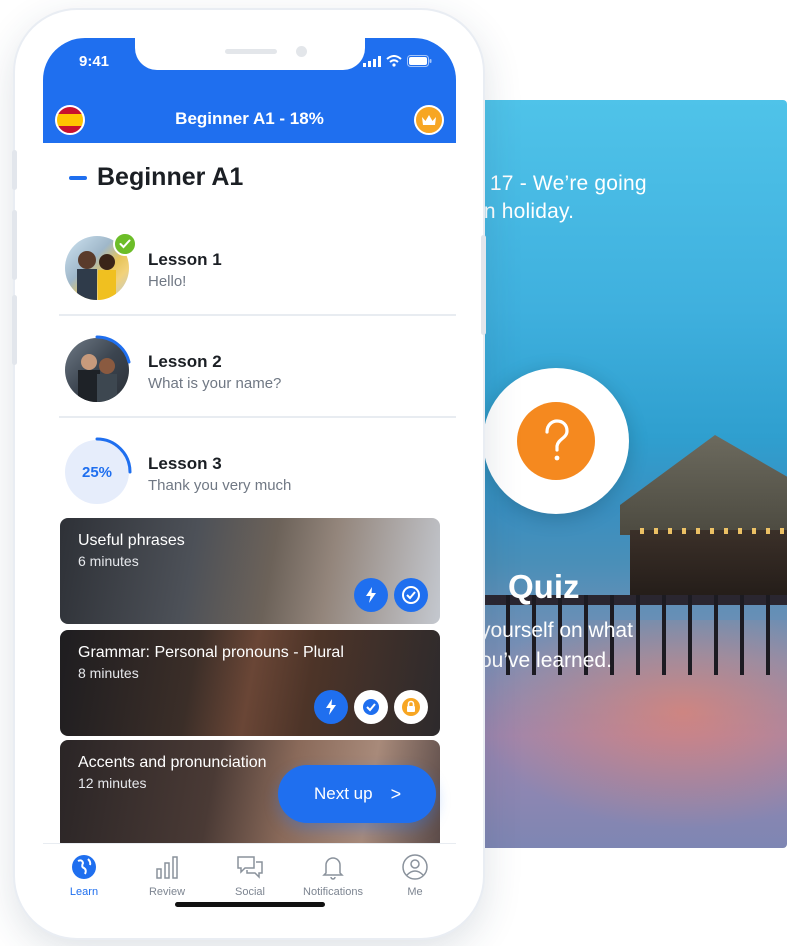 This screenshot has width=787, height=946. Describe the element at coordinates (84, 892) in the screenshot. I see `tab-label: Learn` at that location.